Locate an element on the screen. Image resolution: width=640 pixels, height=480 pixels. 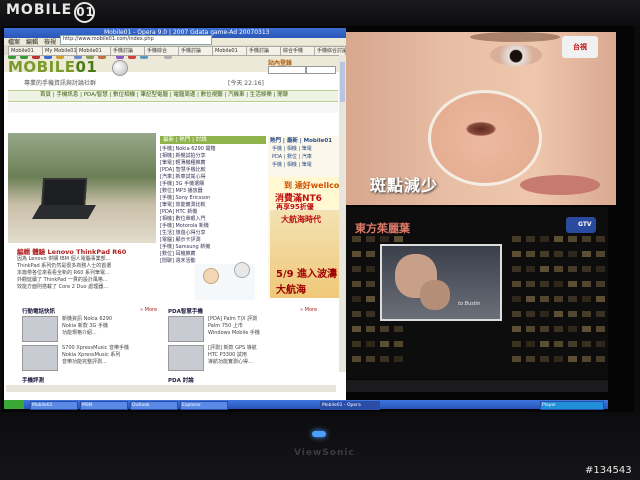
channel-badge-text: GTV is located at coordinates (585, 224).